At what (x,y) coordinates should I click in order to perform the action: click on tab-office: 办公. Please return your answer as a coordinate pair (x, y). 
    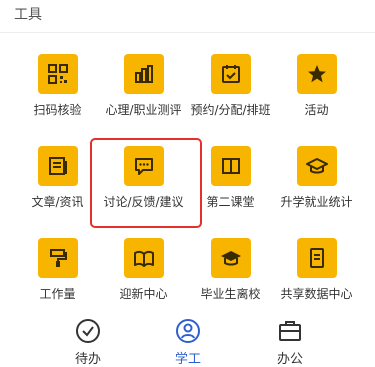
    Looking at the image, I should click on (290, 342).